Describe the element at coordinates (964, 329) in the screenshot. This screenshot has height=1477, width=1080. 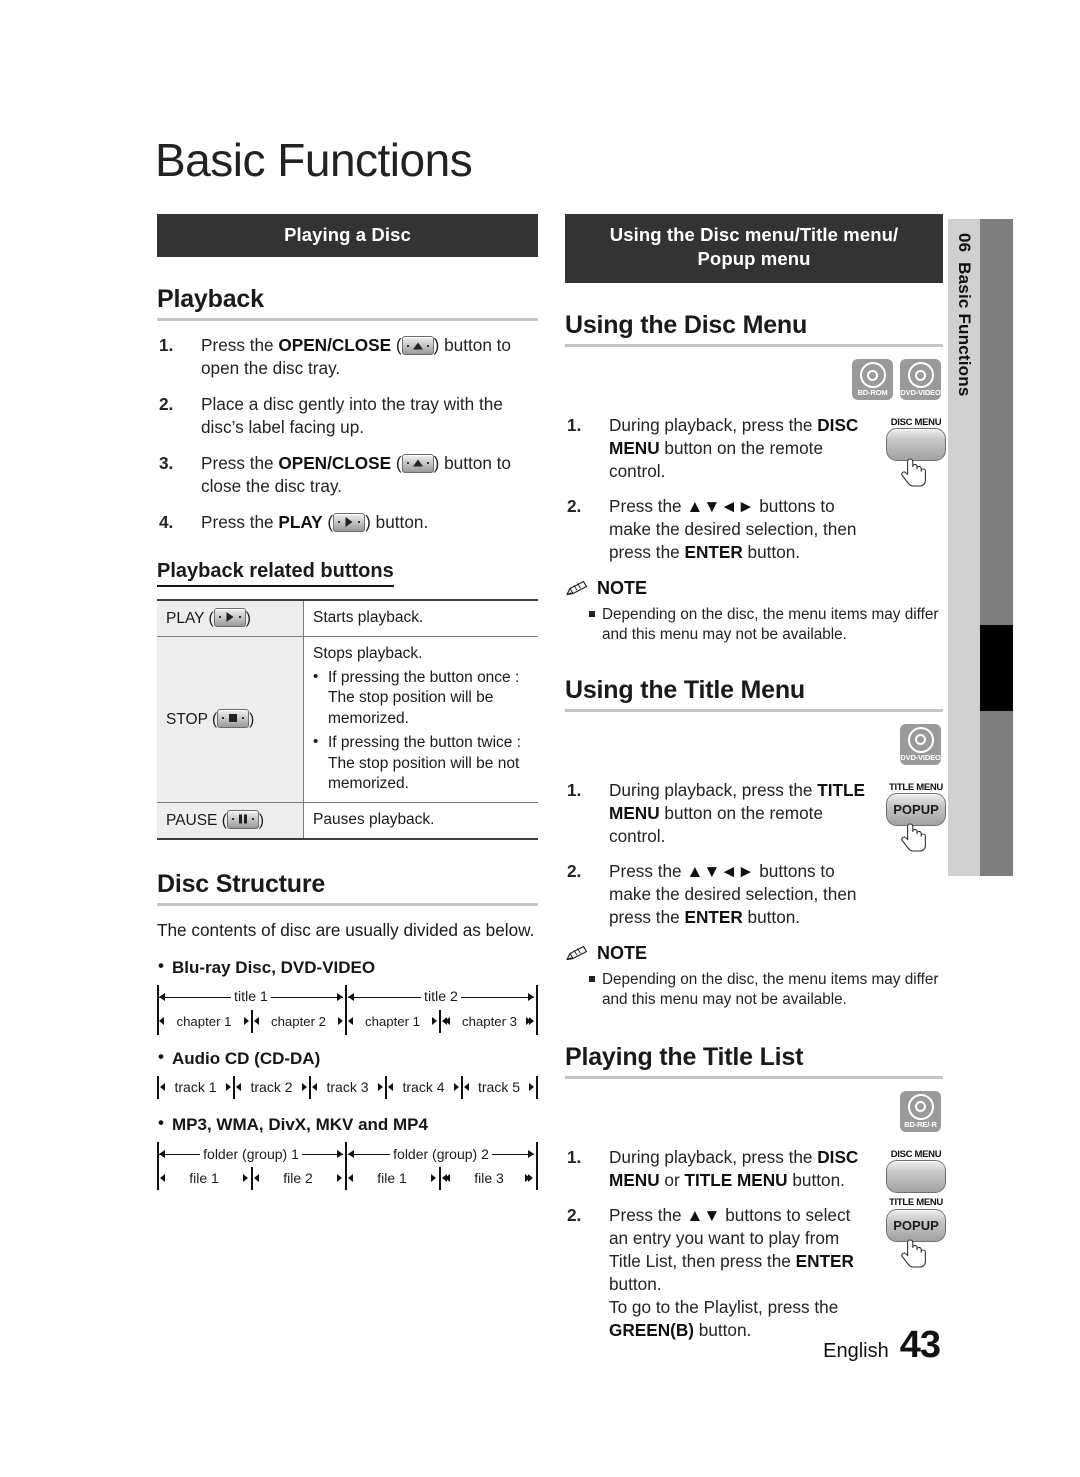
I see `side-tab-label: Basic Functions` at that location.